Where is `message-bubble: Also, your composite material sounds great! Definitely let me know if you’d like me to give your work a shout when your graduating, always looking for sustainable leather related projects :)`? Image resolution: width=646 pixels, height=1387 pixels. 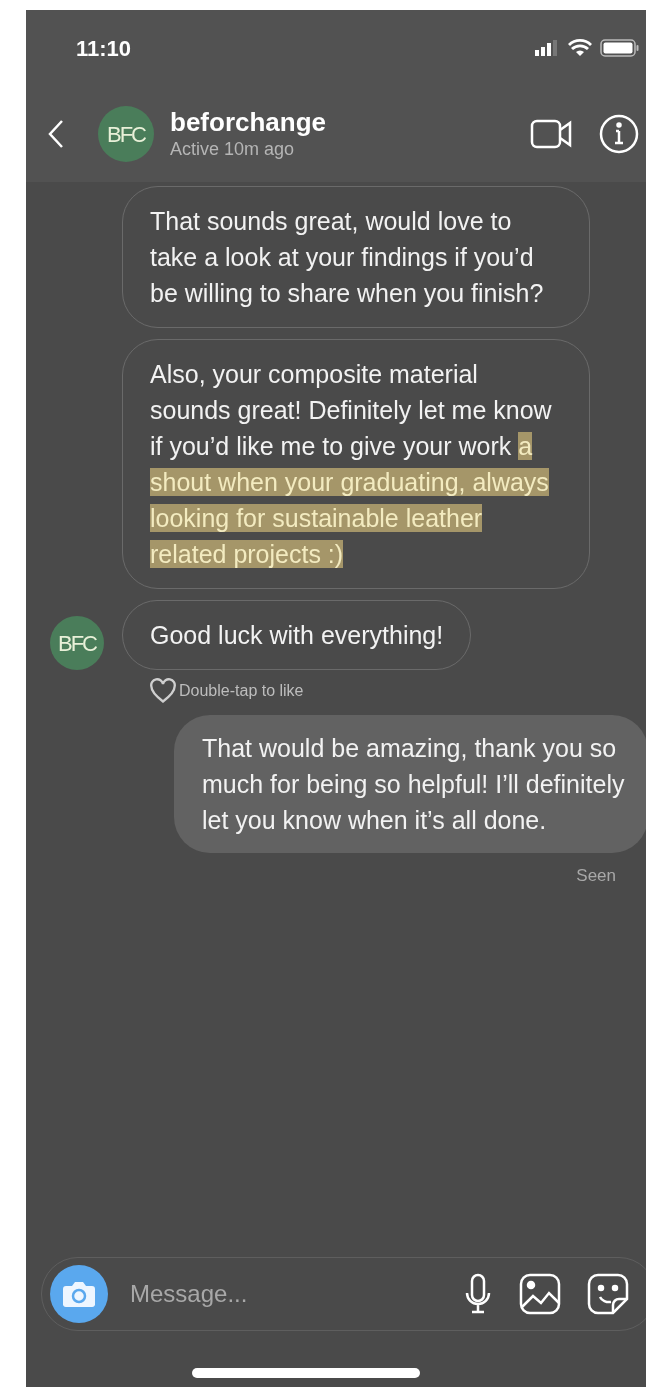
message-bubble: Also, your composite material sounds great! Definitely let me know if you’d like me to give your work a shout when your graduating, always looking for sustainable leather related projects :) is located at coordinates (356, 464).